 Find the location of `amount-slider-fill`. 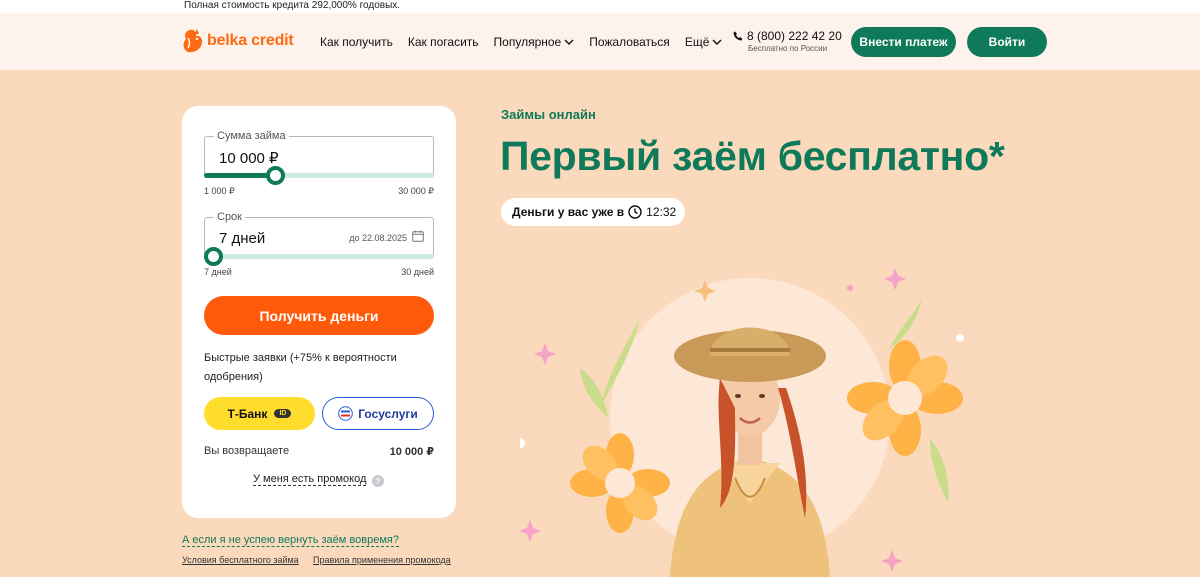

amount-slider-fill is located at coordinates (239, 175).